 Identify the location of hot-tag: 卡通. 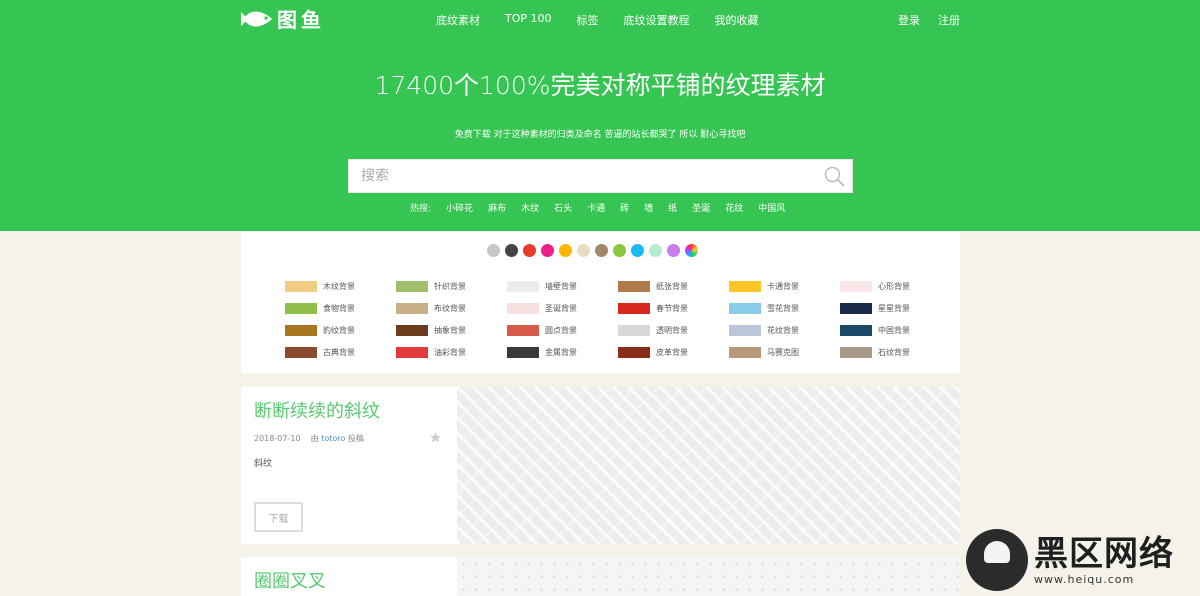
(596, 207).